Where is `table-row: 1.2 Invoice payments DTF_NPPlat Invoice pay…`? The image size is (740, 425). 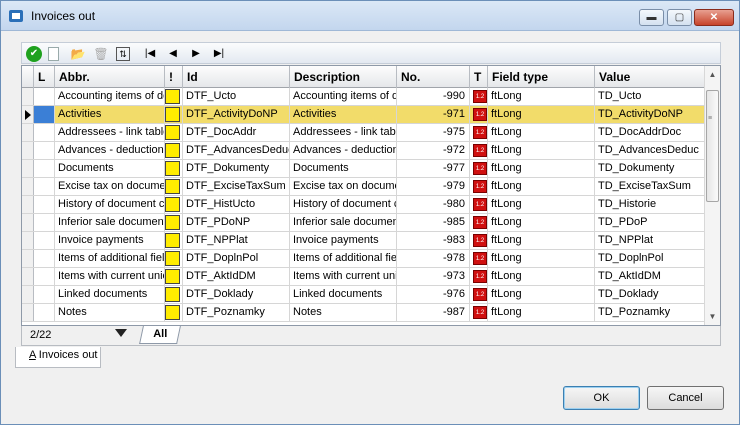 table-row: 1.2 Invoice payments DTF_NPPlat Invoice pay… is located at coordinates (363, 241).